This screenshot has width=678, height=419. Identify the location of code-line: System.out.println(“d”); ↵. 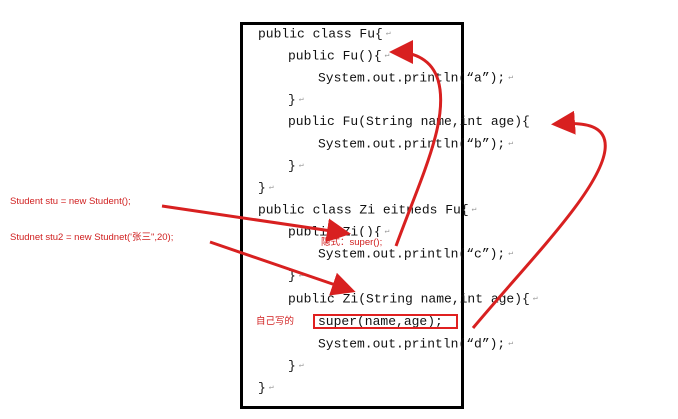
(416, 344).